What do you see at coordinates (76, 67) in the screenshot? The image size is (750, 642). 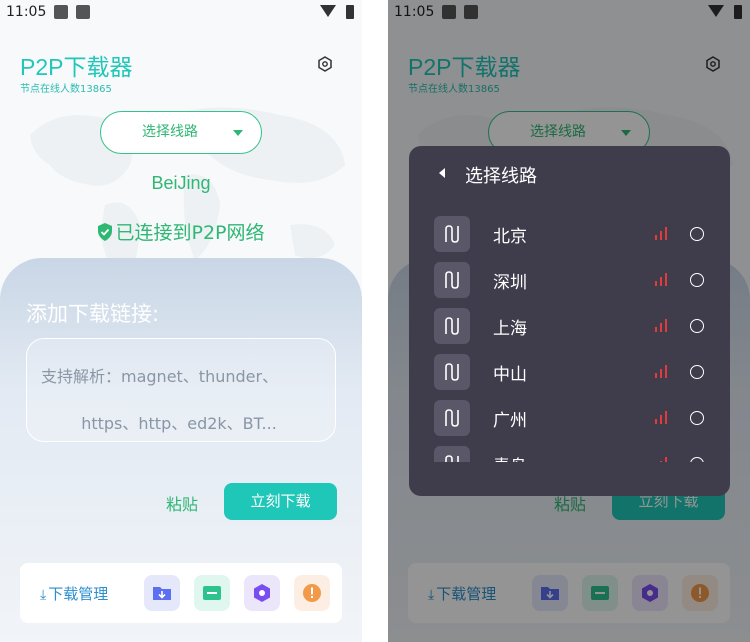 I see `app-title: P2P下载器` at bounding box center [76, 67].